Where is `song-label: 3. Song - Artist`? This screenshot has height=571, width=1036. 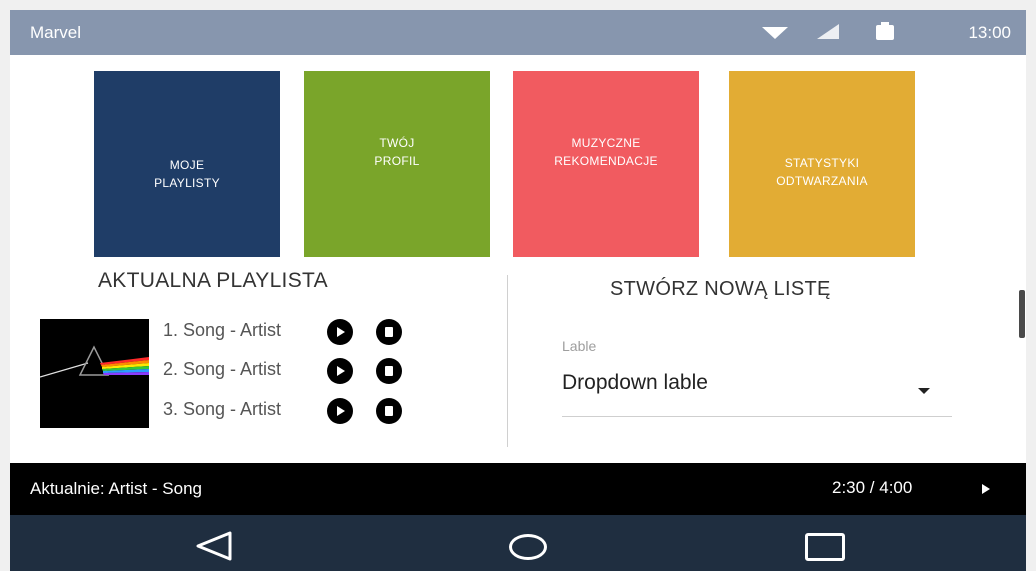
song-label: 3. Song - Artist is located at coordinates (222, 409).